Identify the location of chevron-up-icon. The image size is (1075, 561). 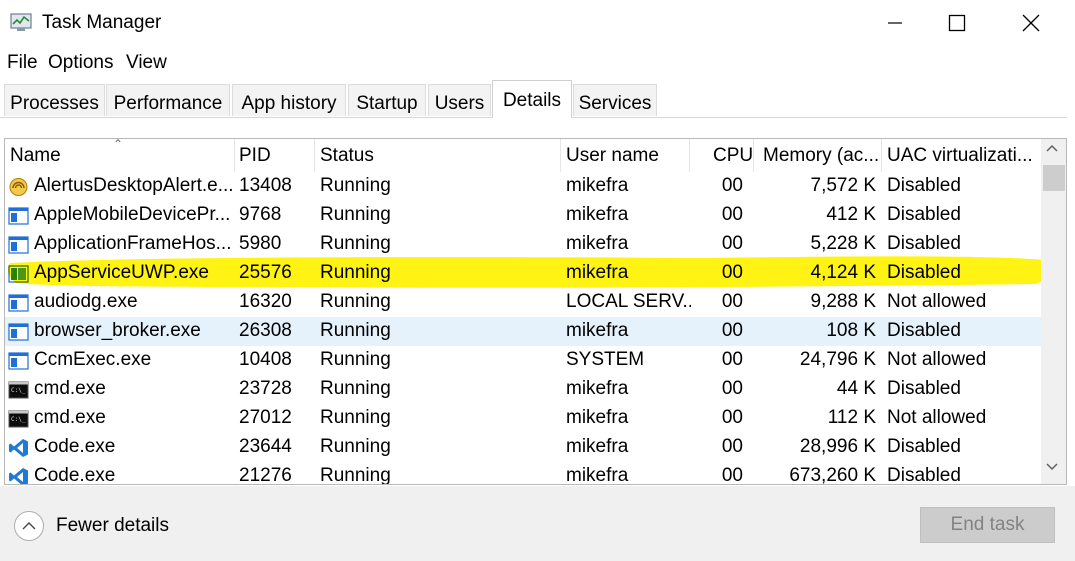
(29, 526).